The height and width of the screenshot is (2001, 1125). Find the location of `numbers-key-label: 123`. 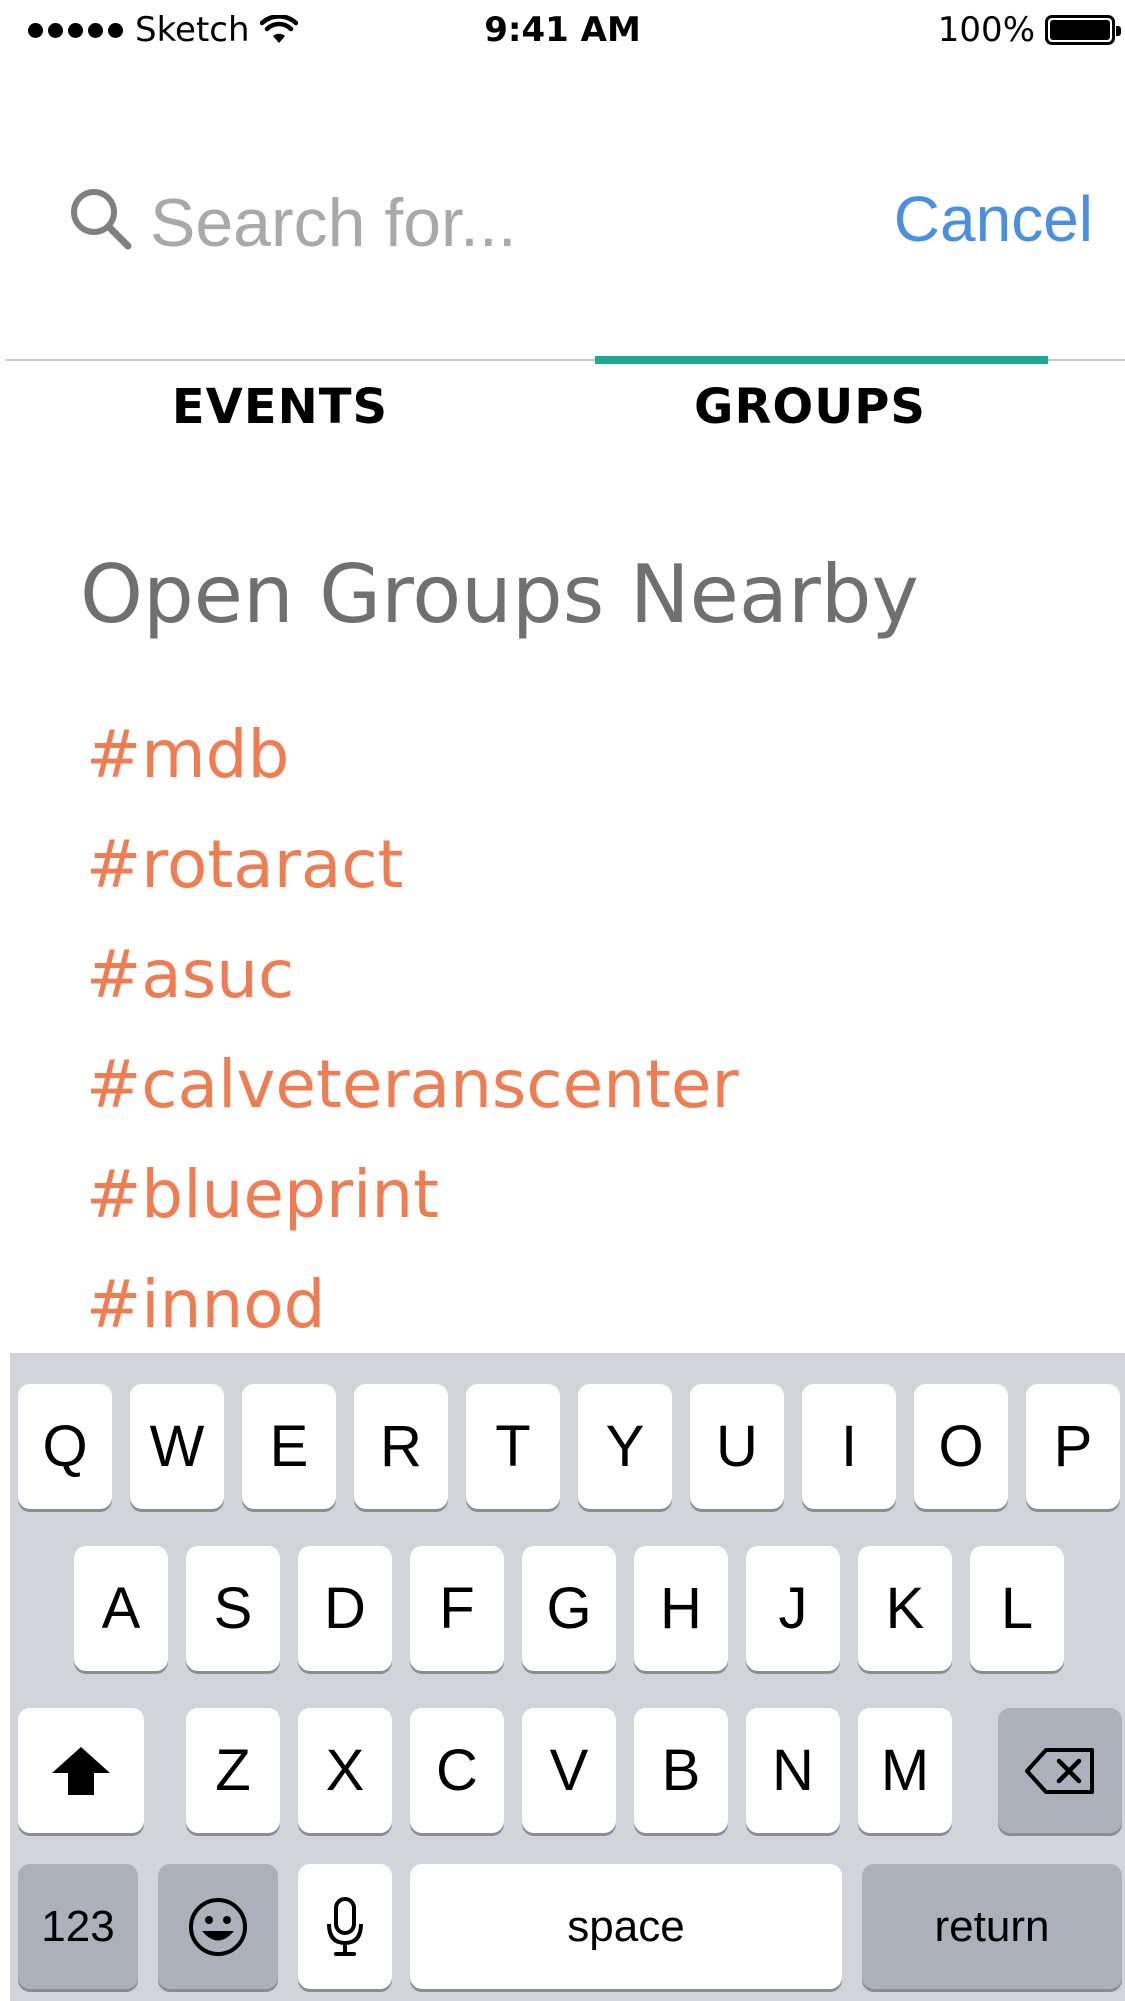

numbers-key-label: 123 is located at coordinates (78, 1926).